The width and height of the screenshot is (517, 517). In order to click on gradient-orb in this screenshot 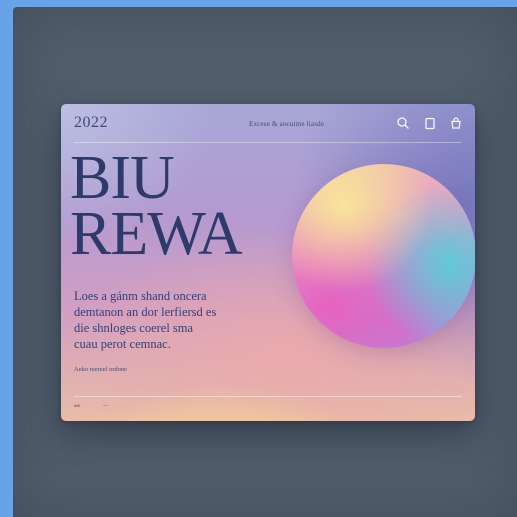, I will do `click(383, 256)`.